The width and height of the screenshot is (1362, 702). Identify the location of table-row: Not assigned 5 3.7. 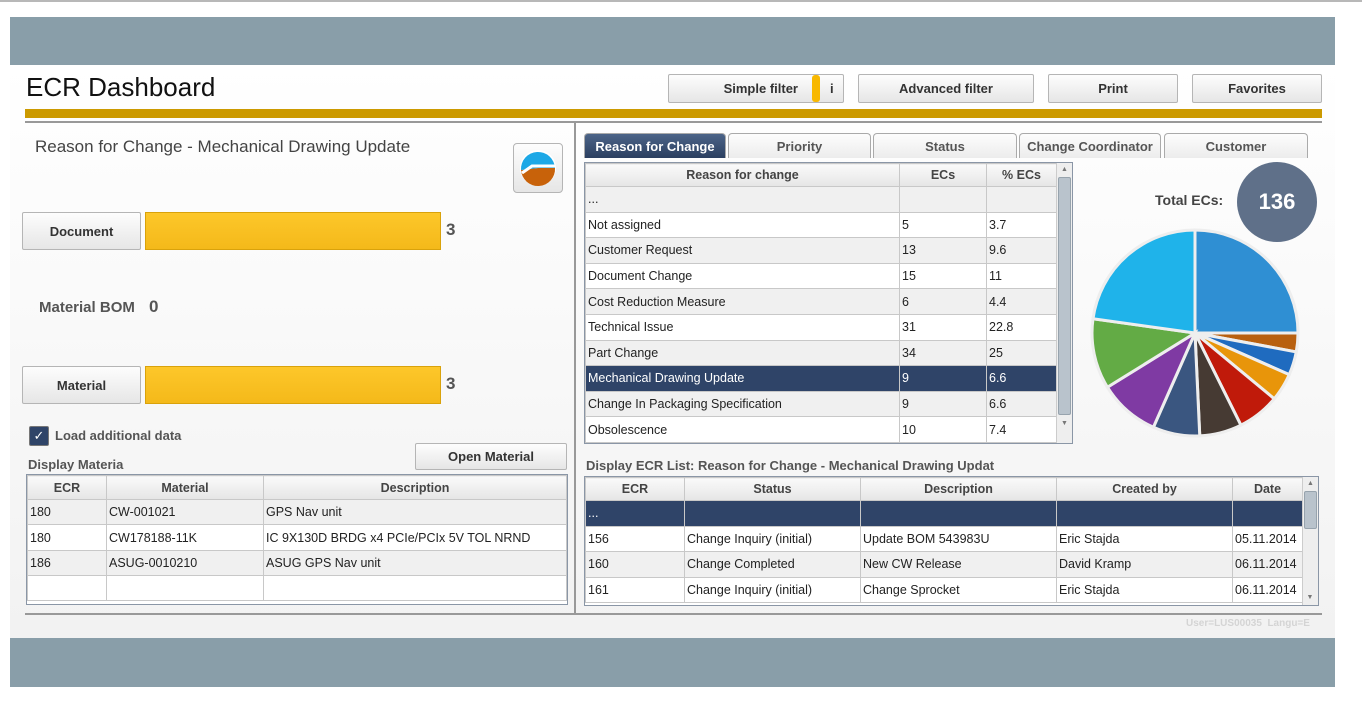
(821, 225).